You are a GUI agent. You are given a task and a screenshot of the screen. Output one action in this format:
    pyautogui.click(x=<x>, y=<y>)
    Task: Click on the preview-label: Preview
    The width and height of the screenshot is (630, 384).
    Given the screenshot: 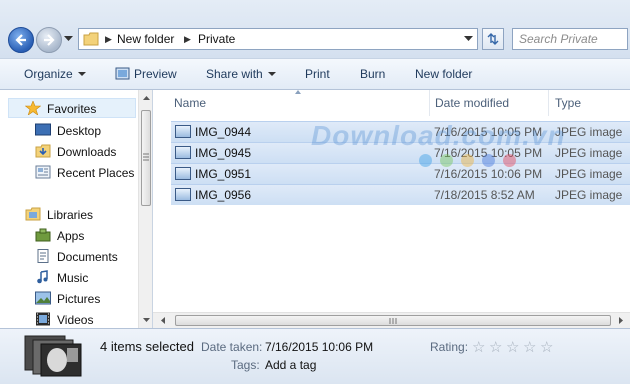 What is the action you would take?
    pyautogui.click(x=155, y=74)
    